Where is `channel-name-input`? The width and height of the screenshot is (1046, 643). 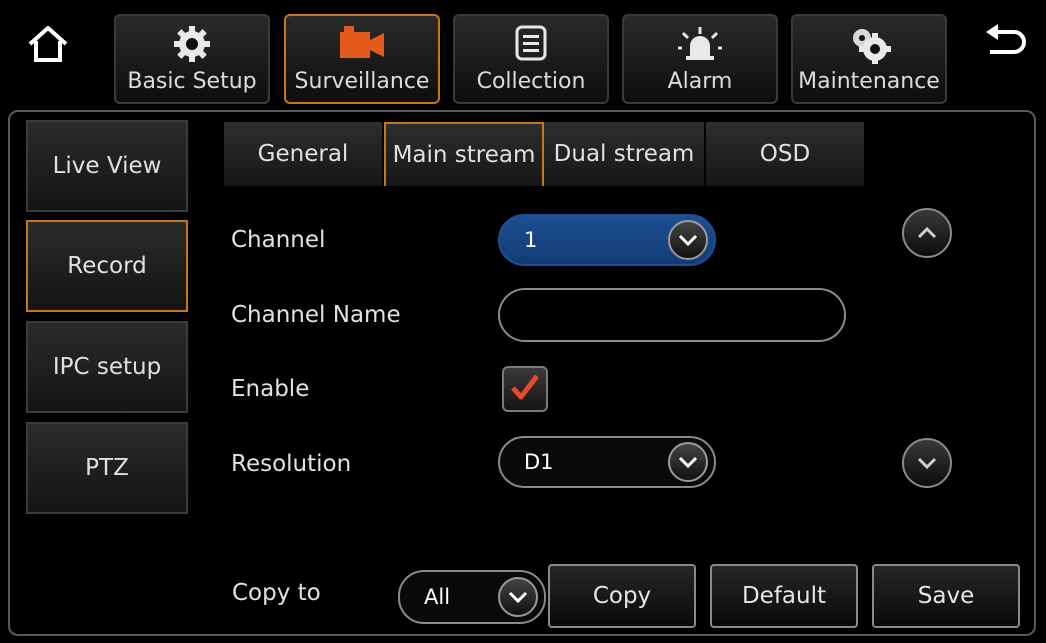
channel-name-input is located at coordinates (672, 315).